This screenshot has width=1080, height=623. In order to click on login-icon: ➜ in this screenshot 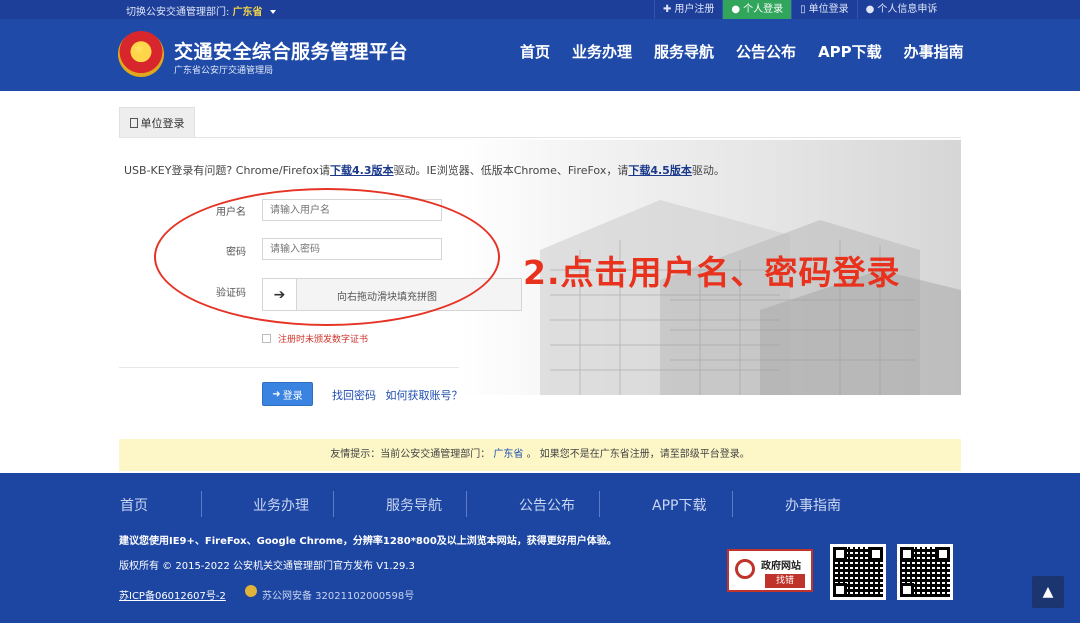, I will do `click(276, 394)`.